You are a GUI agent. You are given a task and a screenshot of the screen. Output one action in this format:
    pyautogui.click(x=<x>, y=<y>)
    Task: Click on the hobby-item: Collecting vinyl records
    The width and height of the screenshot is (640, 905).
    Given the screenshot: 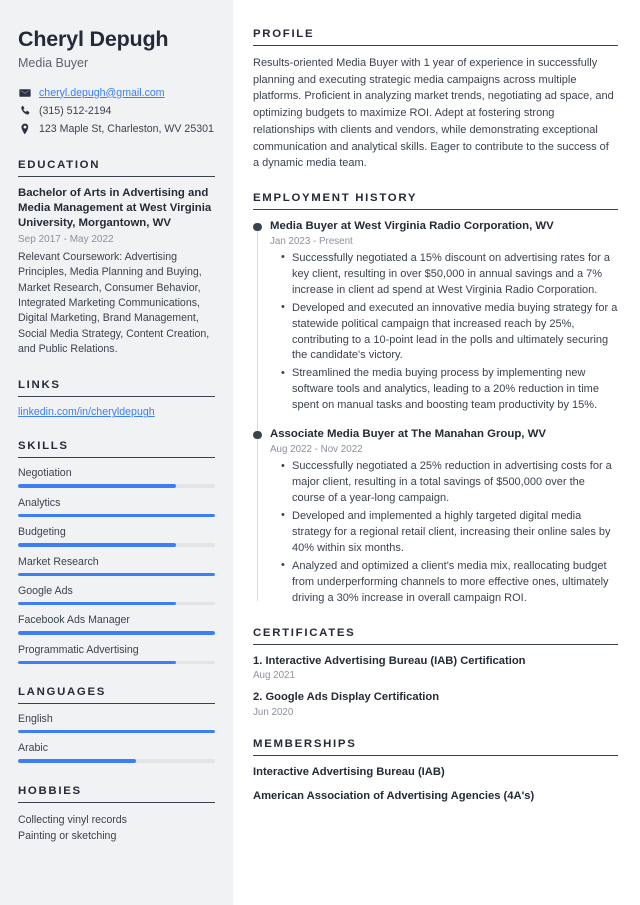 What is the action you would take?
    pyautogui.click(x=72, y=819)
    